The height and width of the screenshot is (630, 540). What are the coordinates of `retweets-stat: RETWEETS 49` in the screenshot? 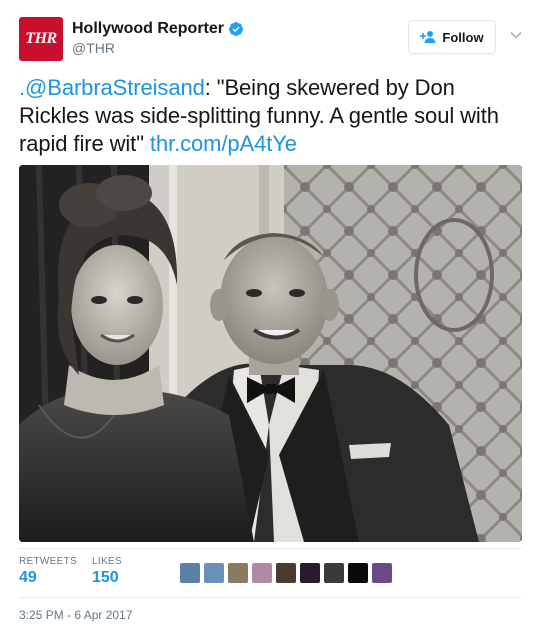 It's located at (48, 571).